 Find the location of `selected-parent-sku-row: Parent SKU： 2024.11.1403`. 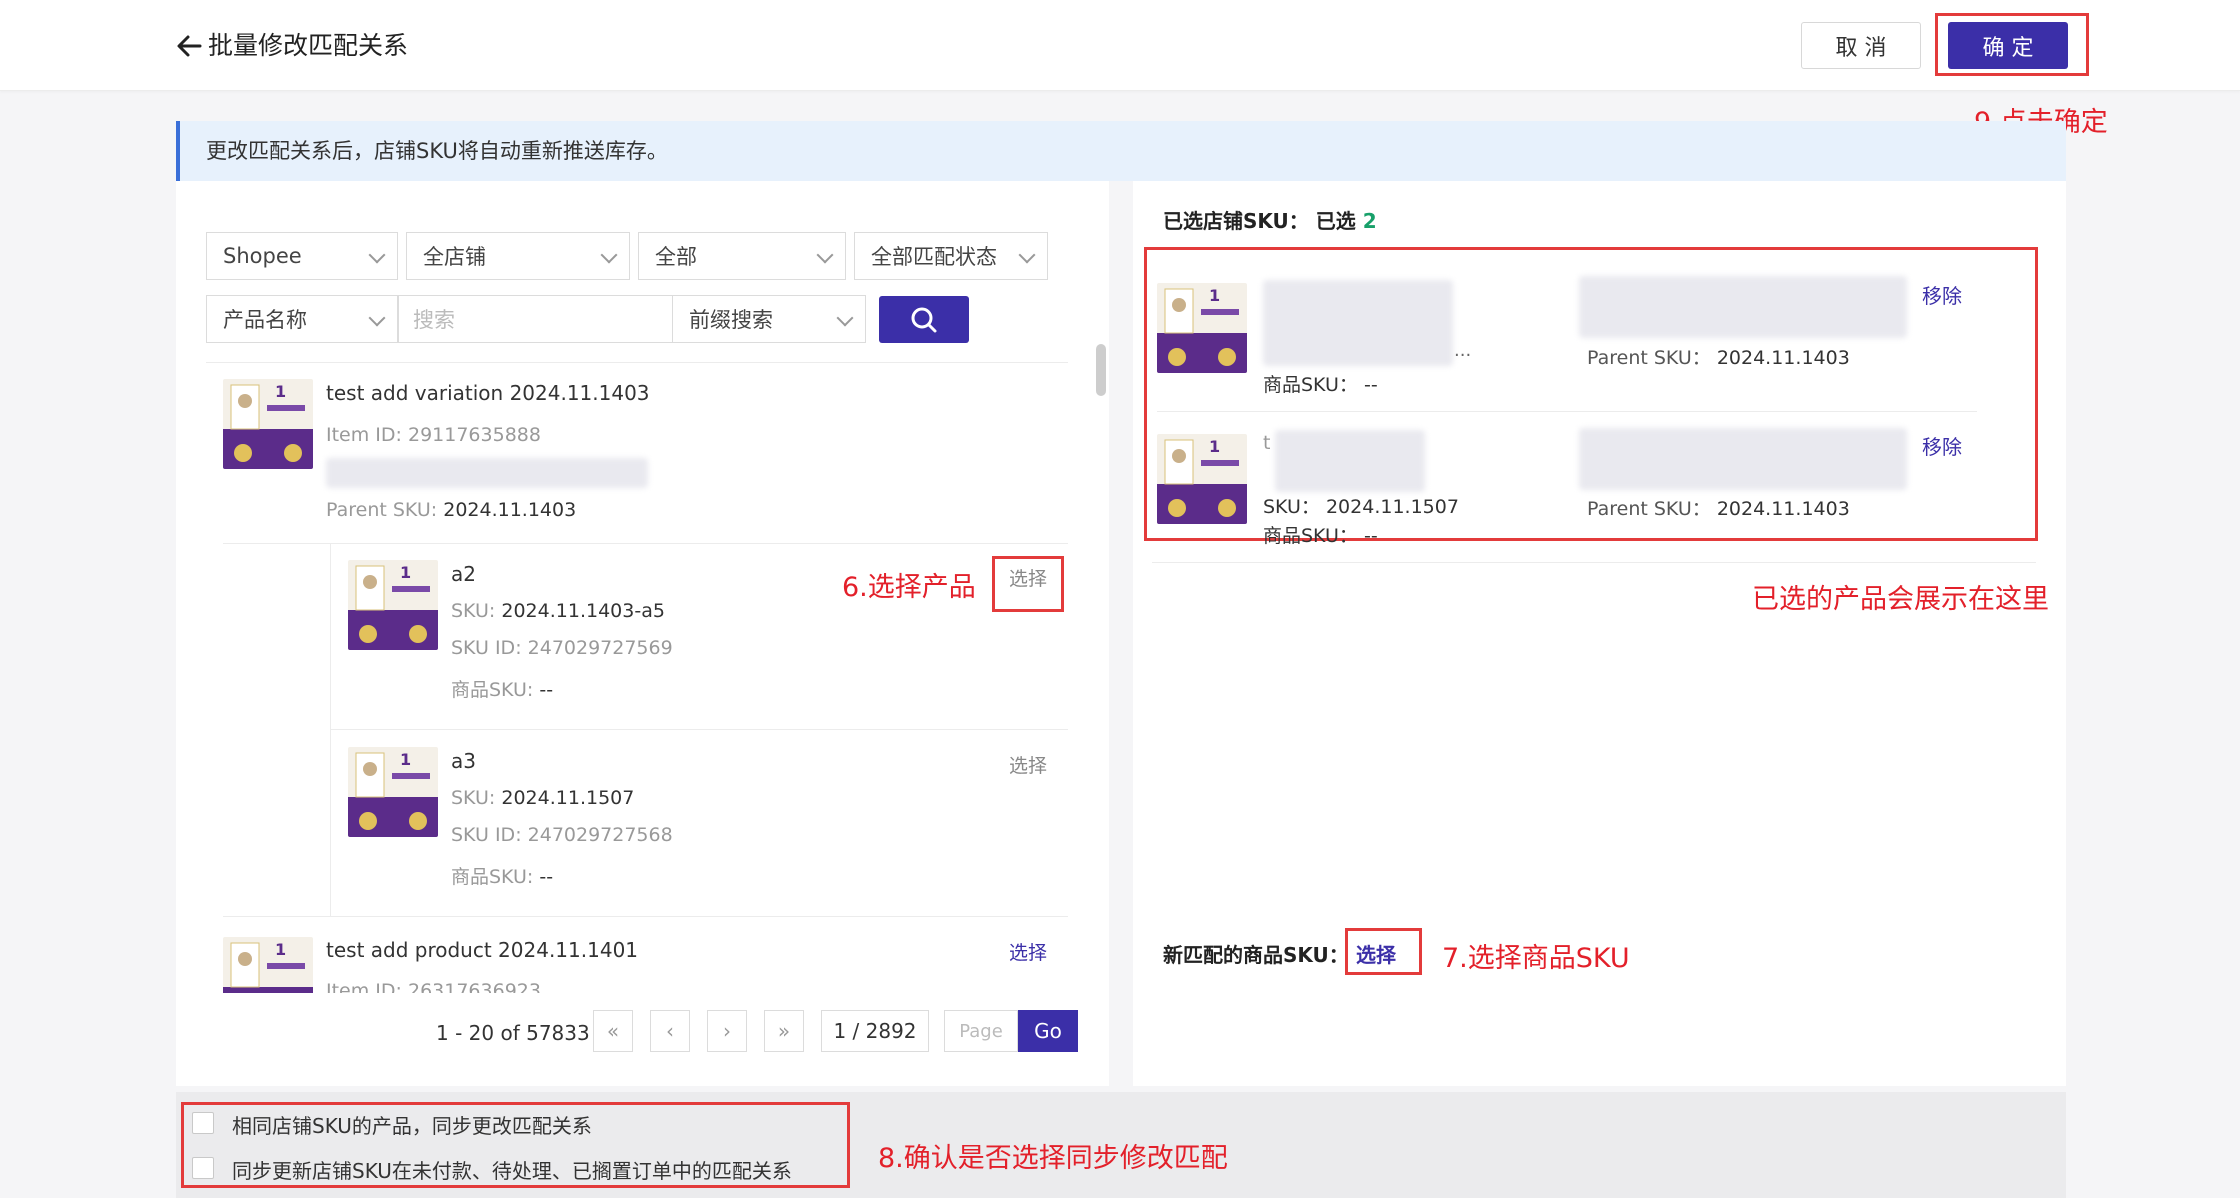

selected-parent-sku-row: Parent SKU： 2024.11.1403 is located at coordinates (1718, 356).